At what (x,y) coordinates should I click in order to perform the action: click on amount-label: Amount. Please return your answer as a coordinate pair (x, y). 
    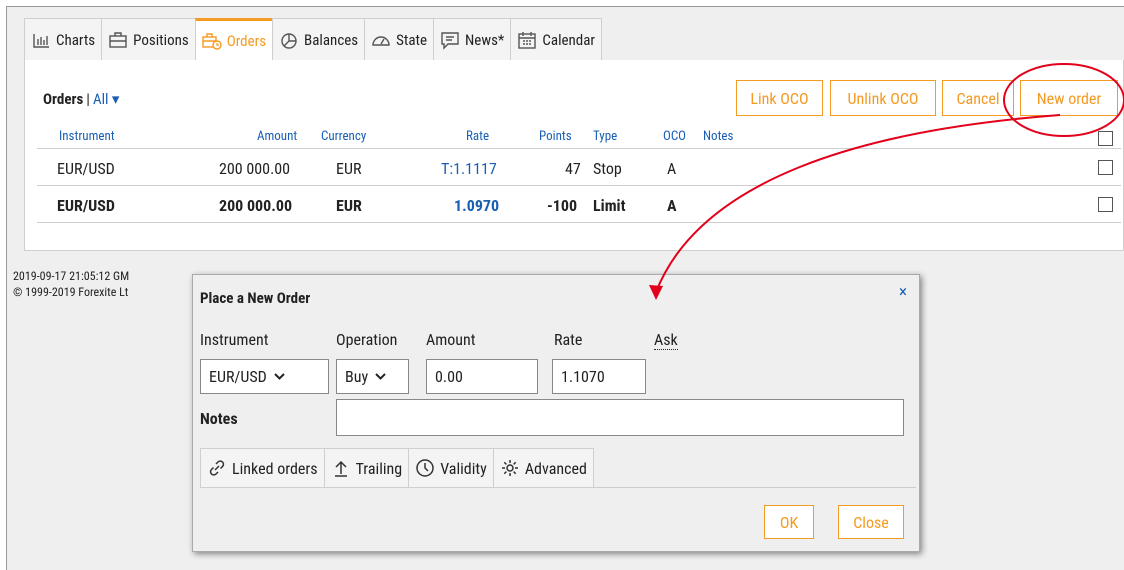
    Looking at the image, I should click on (451, 339).